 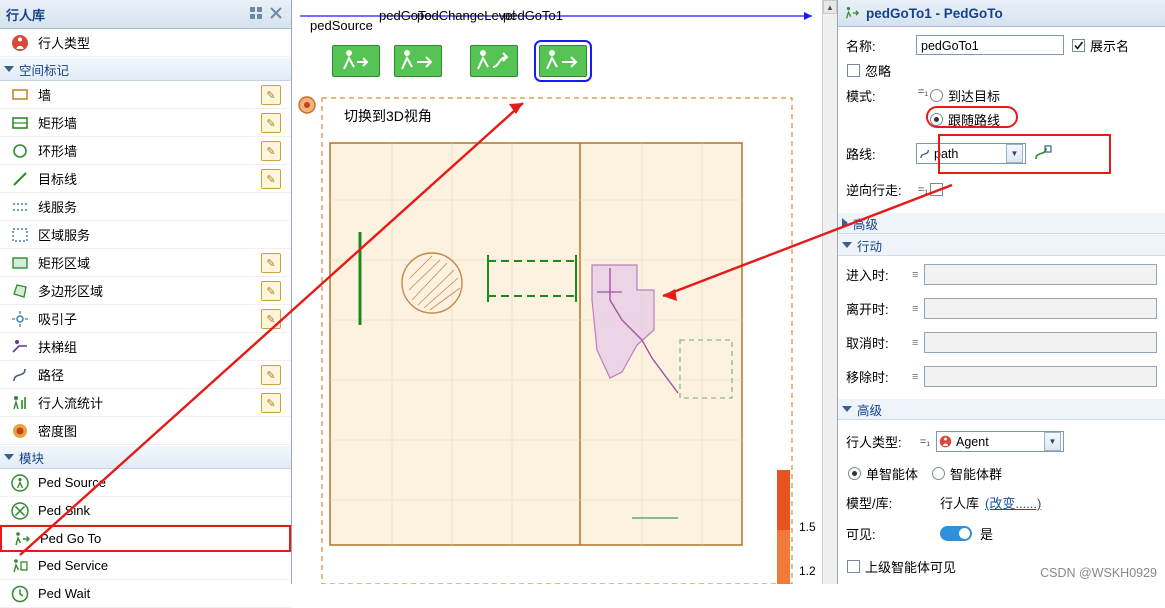 I want to click on palette-item-label: Ped Go To, so click(x=71, y=538).